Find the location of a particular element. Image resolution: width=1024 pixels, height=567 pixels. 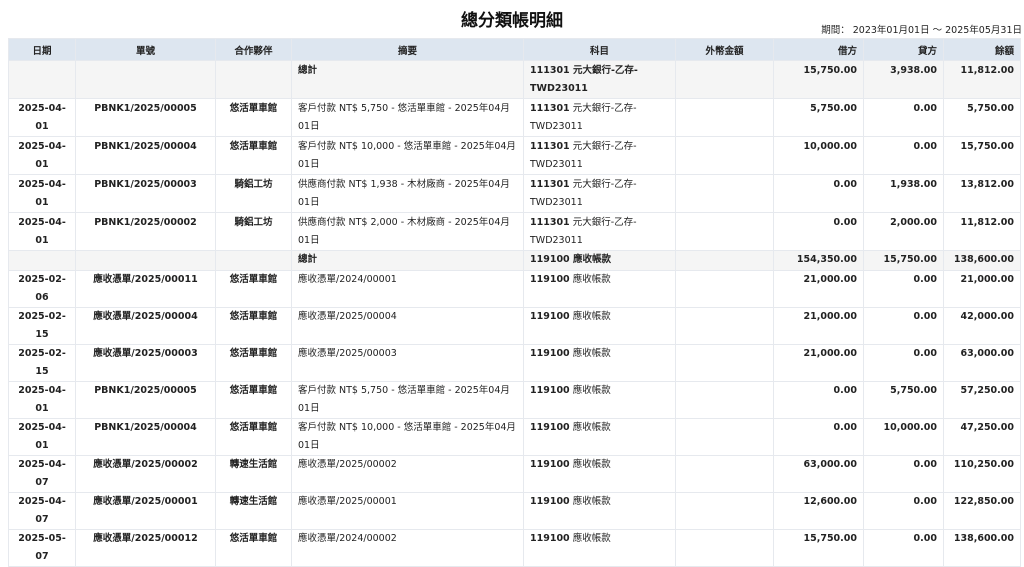

cell-partner is located at coordinates (253, 79).